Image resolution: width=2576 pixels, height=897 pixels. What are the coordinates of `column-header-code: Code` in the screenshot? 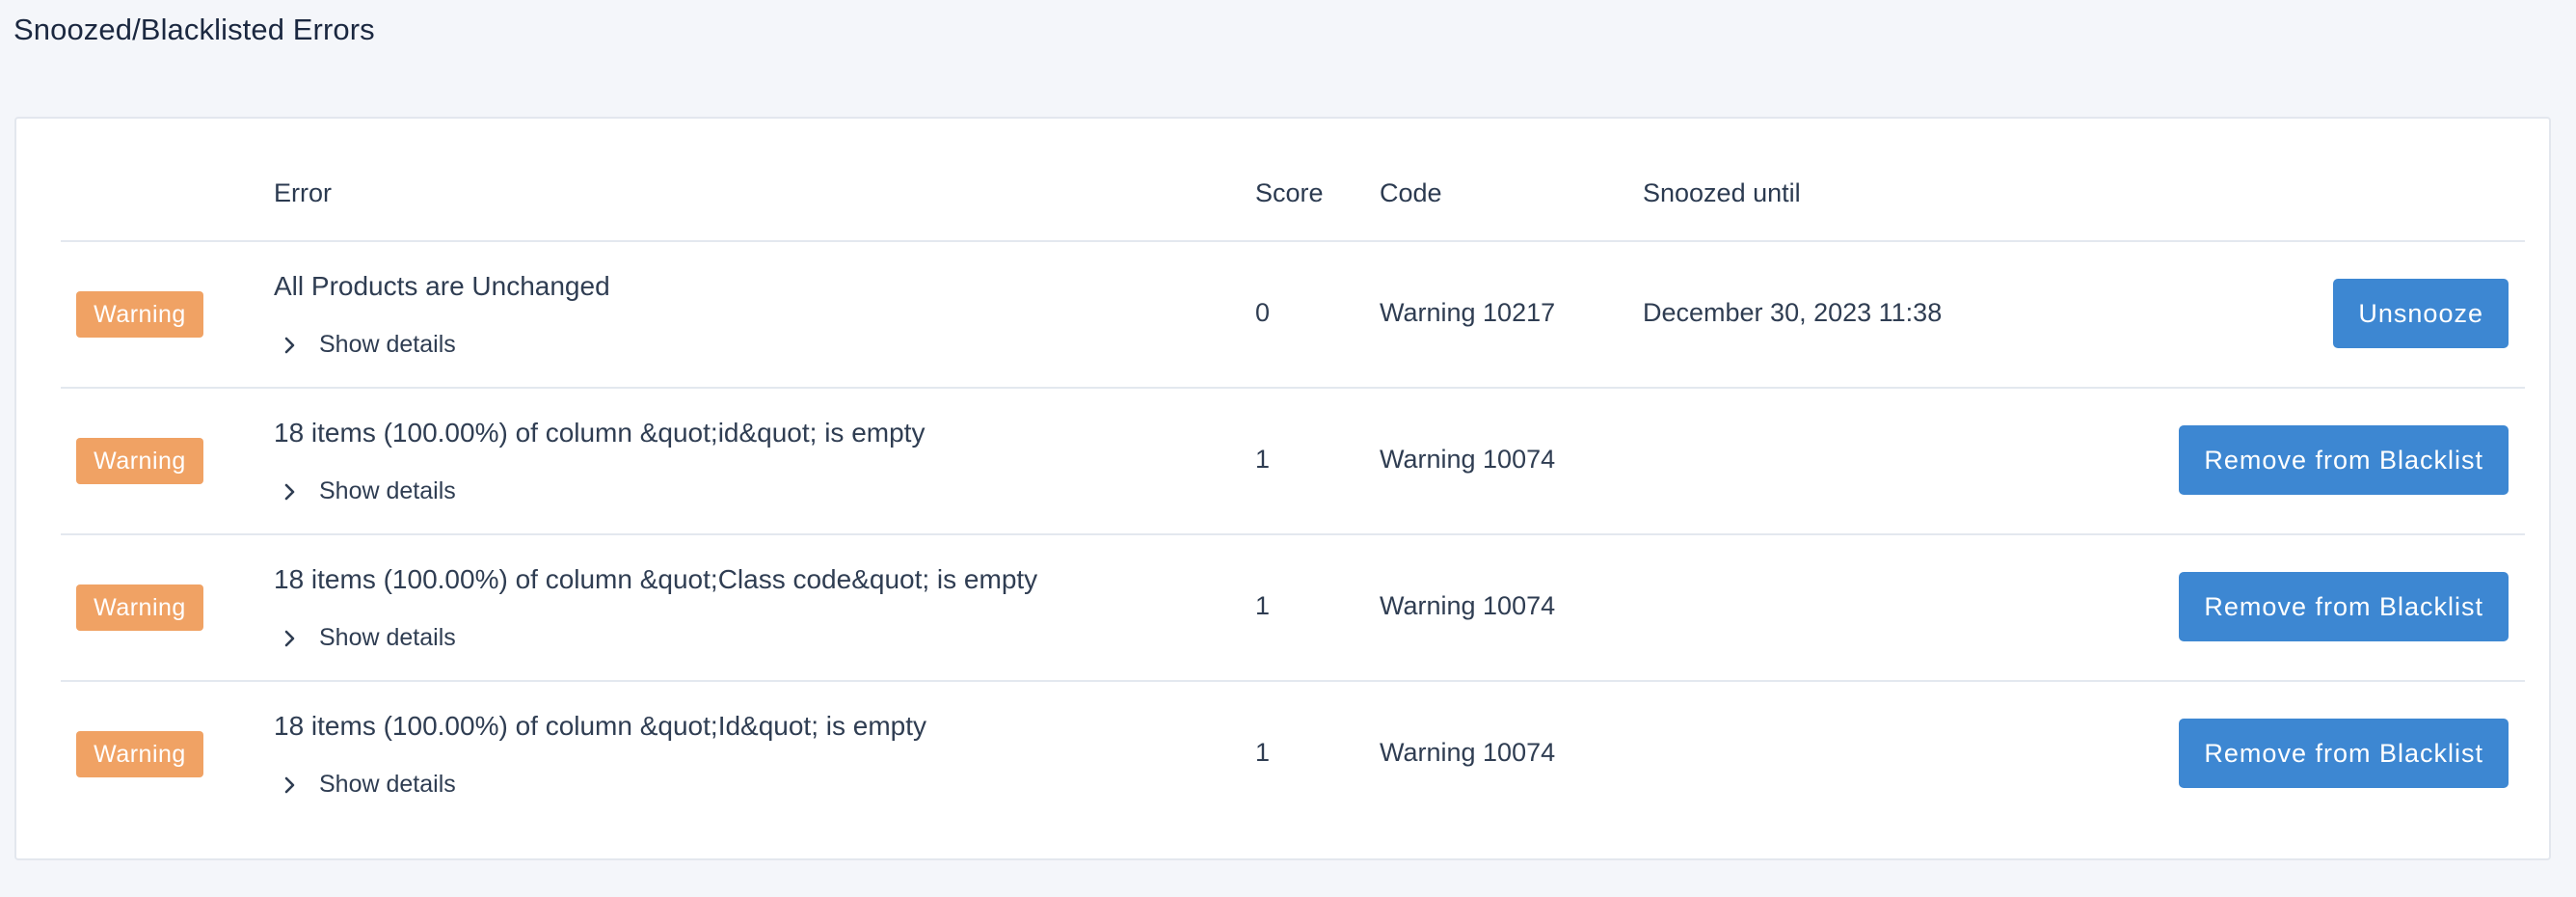 It's located at (1411, 192).